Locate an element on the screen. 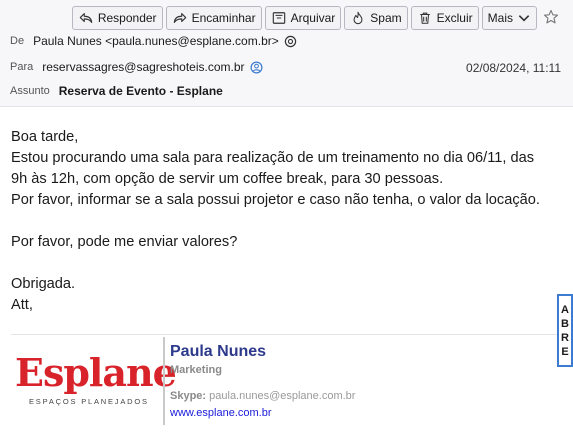 The width and height of the screenshot is (573, 448). archive-icon is located at coordinates (279, 18).